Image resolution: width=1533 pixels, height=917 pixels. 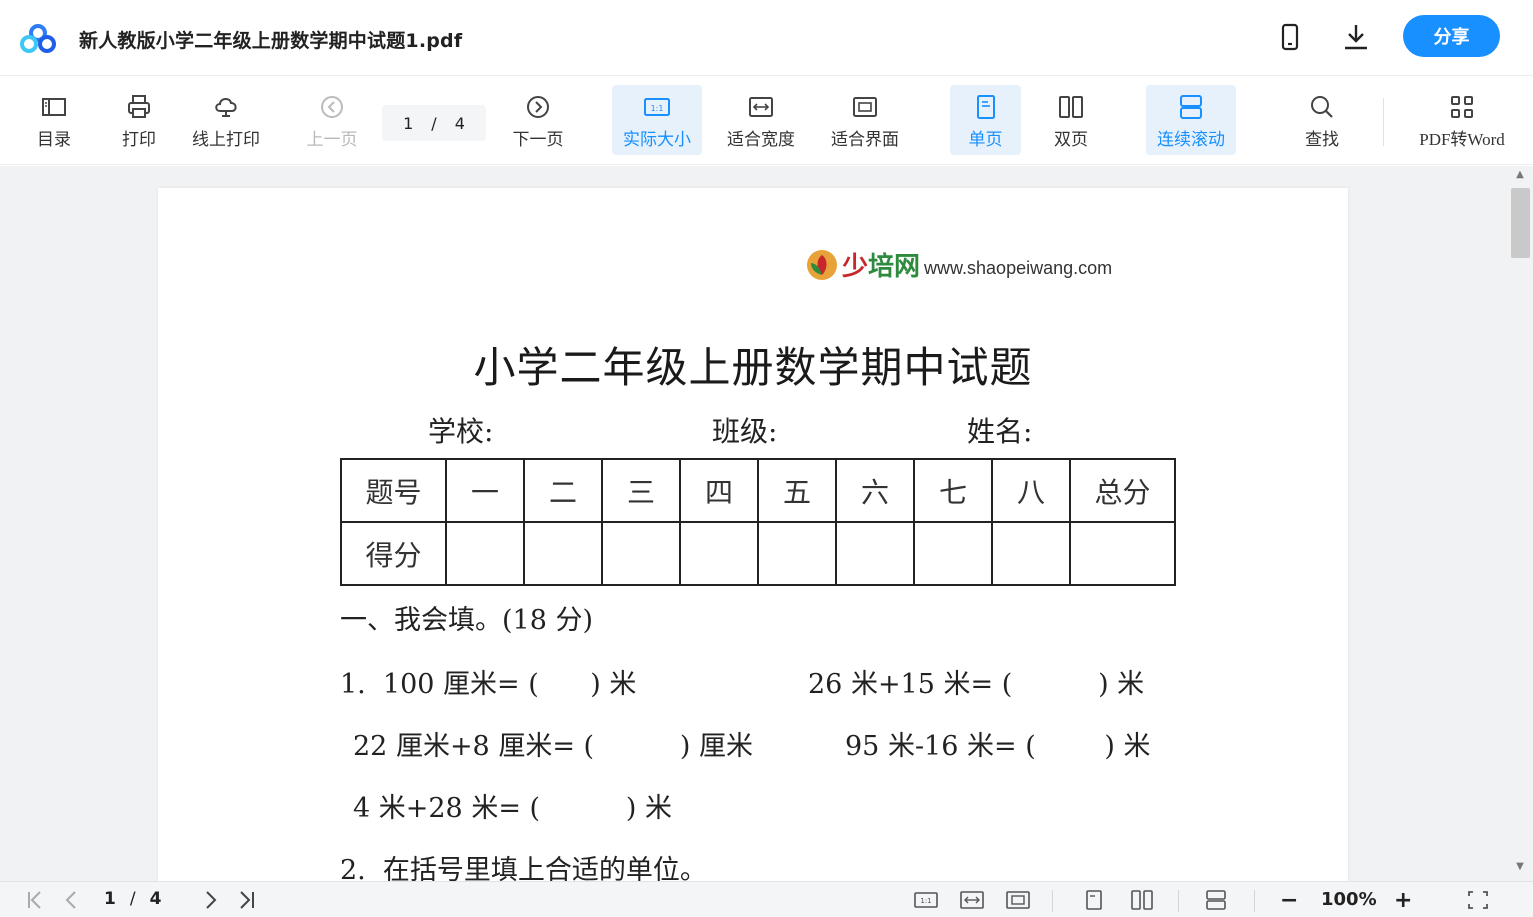 I want to click on bottom-page-indicator: 1 / 4, so click(x=132, y=899).